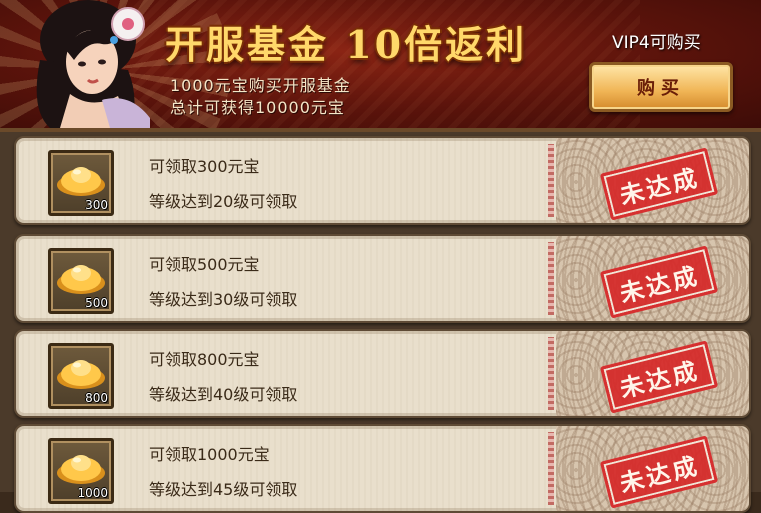  I want to click on reward-amount-text: 可领取500元宝, so click(204, 264).